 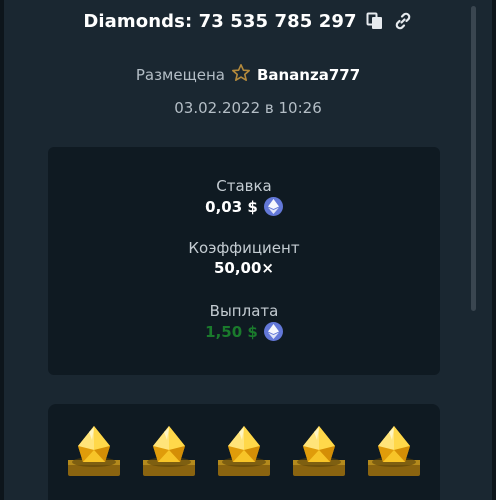 I want to click on copy-icon, so click(x=375, y=21).